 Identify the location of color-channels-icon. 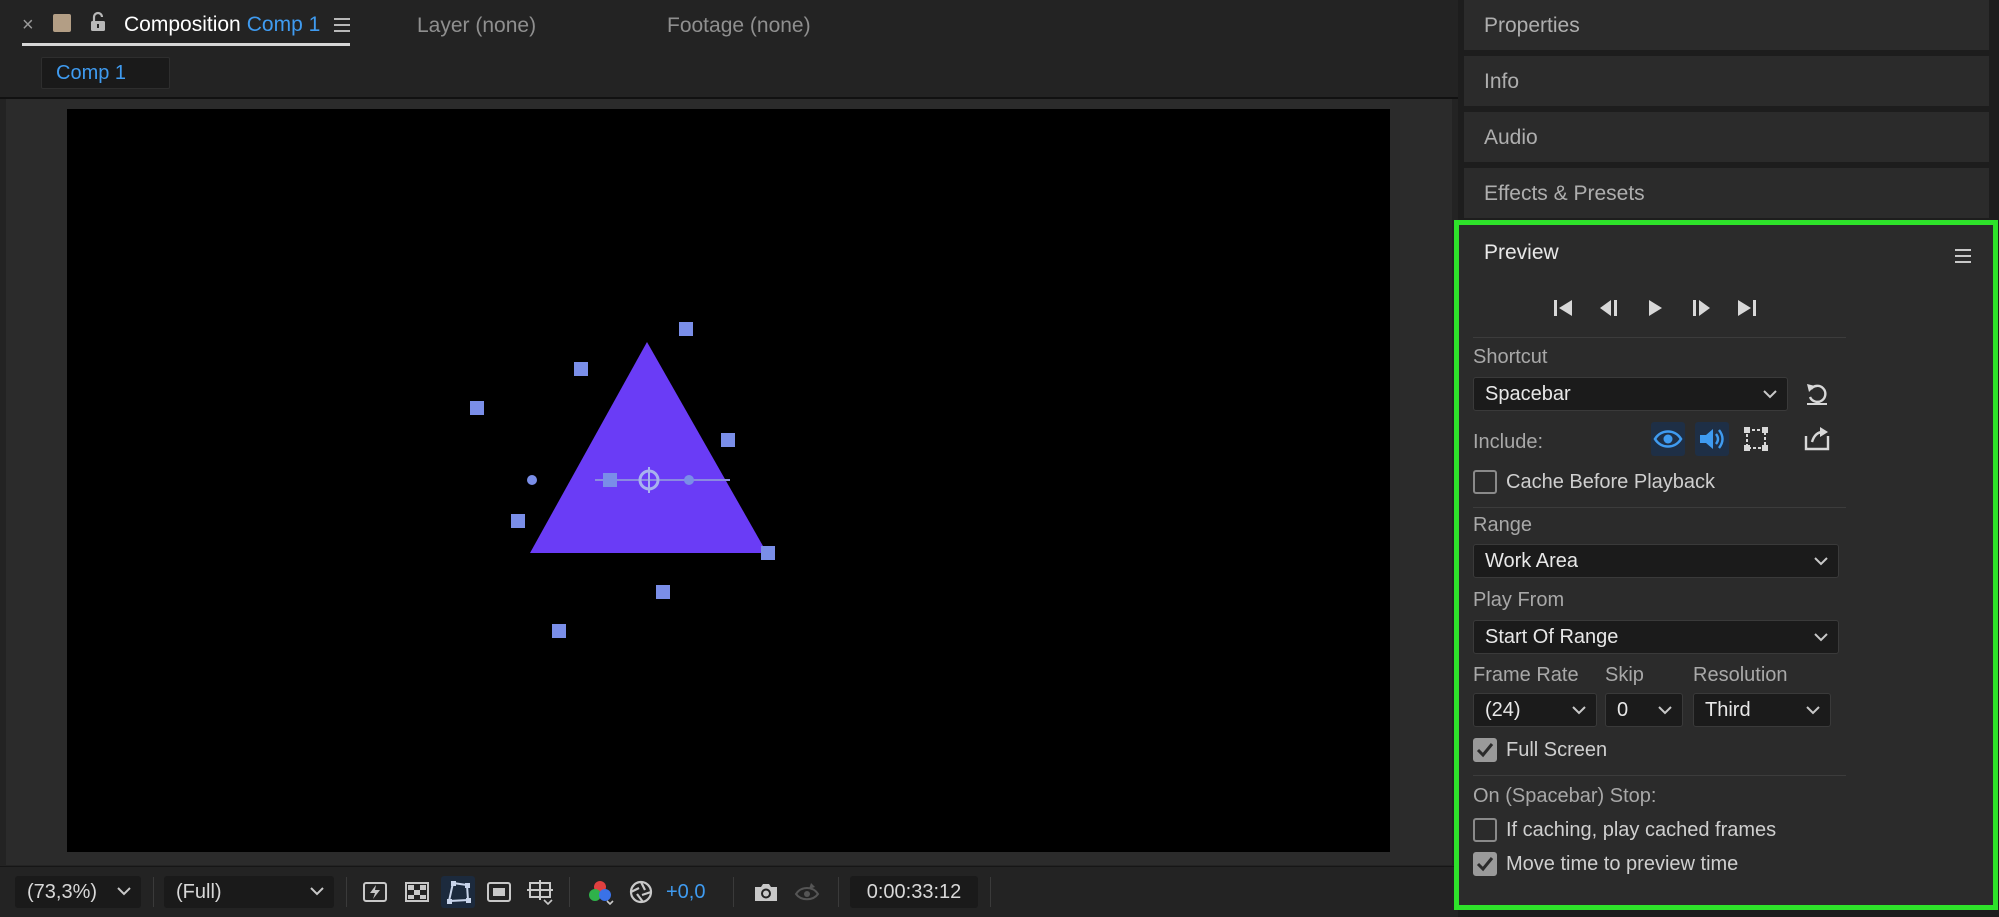
(600, 892).